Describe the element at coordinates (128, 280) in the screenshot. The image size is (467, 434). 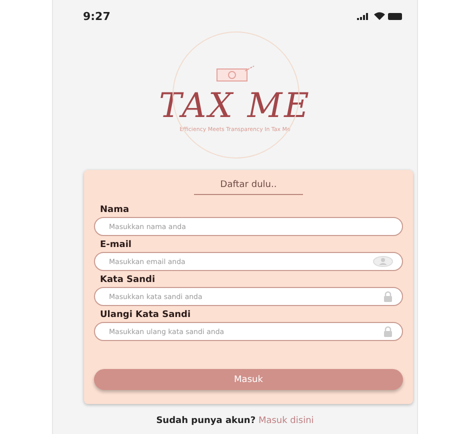
I see `field-label: Kata Sandi` at that location.